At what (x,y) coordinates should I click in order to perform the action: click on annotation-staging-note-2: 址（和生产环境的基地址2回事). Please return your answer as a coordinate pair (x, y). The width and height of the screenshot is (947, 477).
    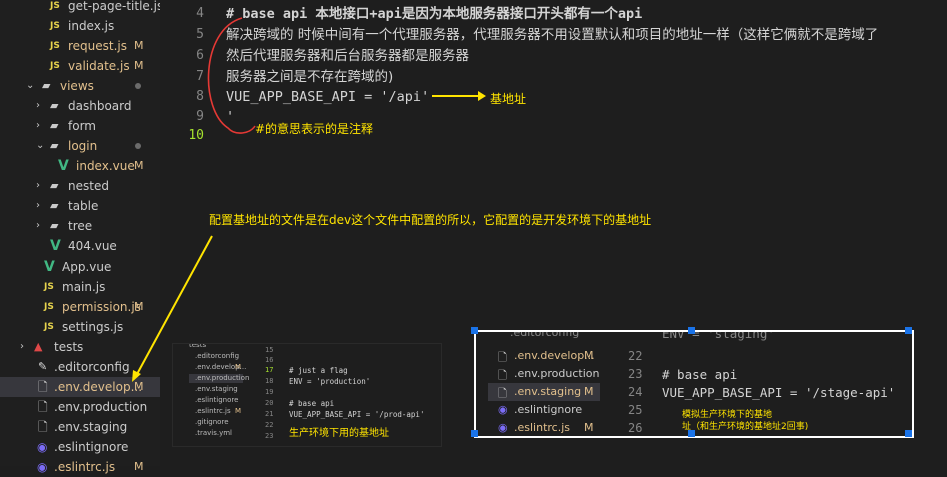
    Looking at the image, I should click on (745, 427).